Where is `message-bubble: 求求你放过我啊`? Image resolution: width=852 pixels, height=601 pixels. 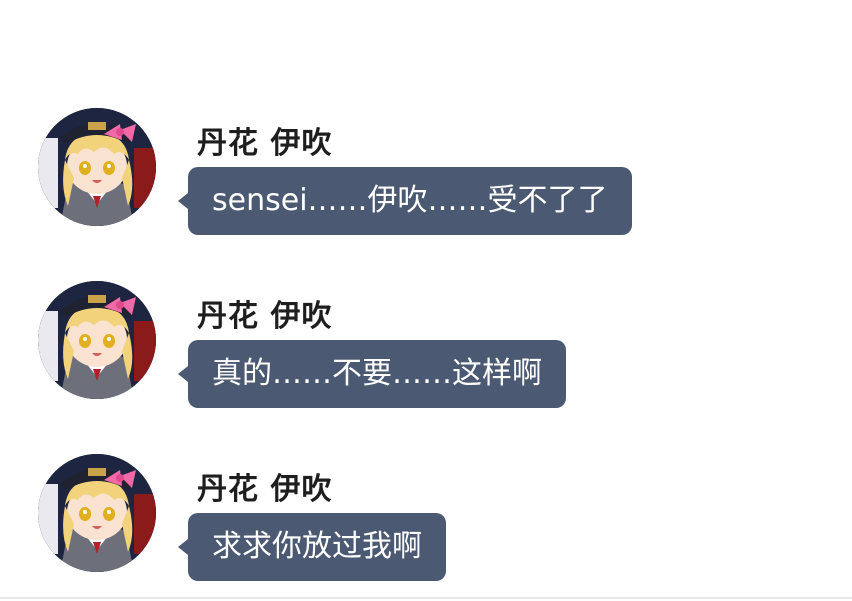
message-bubble: 求求你放过我啊 is located at coordinates (312, 547).